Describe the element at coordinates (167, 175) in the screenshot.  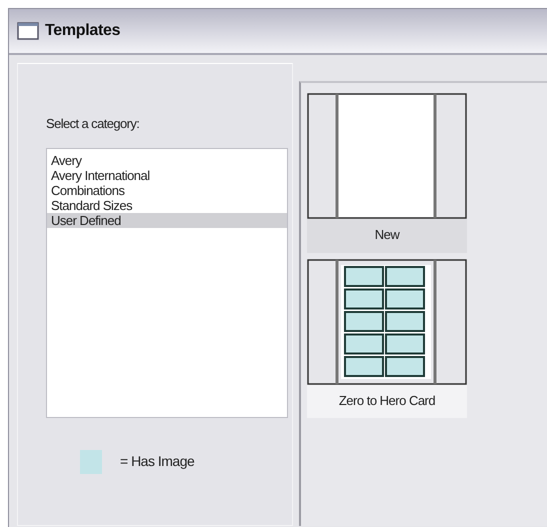
I see `category-item: Avery International` at that location.